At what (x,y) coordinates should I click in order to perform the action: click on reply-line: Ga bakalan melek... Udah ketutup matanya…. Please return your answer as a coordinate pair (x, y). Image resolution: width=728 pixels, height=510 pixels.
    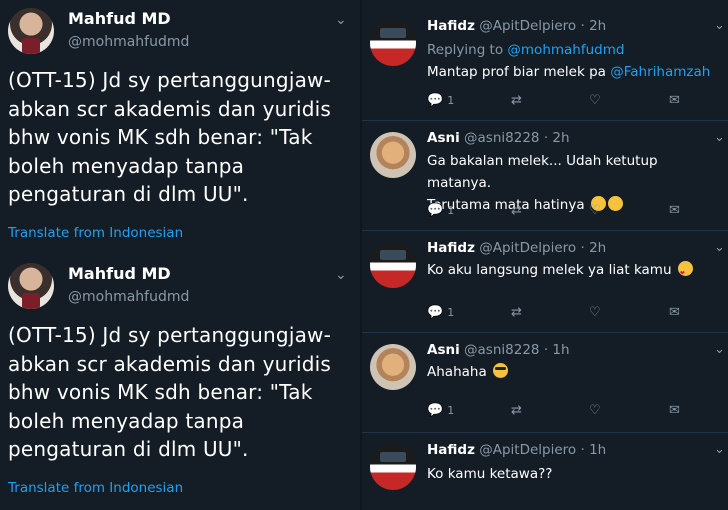
    Looking at the image, I should click on (542, 172).